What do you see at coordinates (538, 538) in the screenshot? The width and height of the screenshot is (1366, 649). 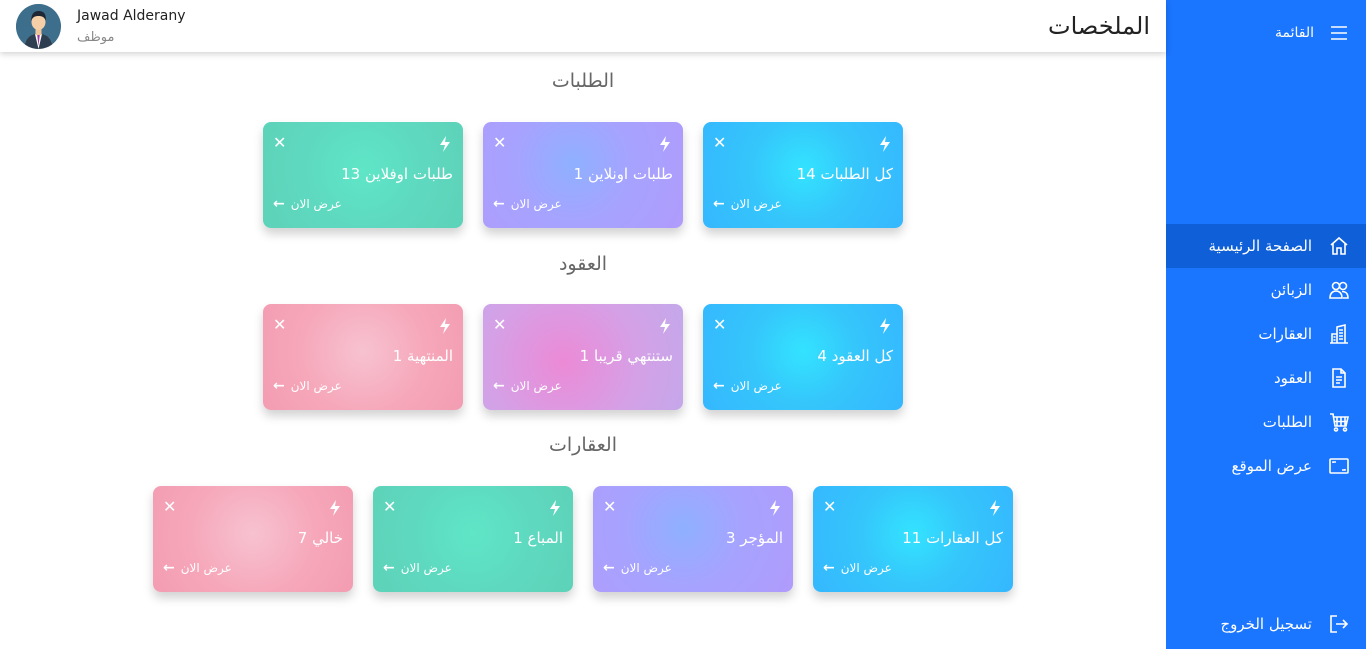 I see `card-title: المباع 1` at bounding box center [538, 538].